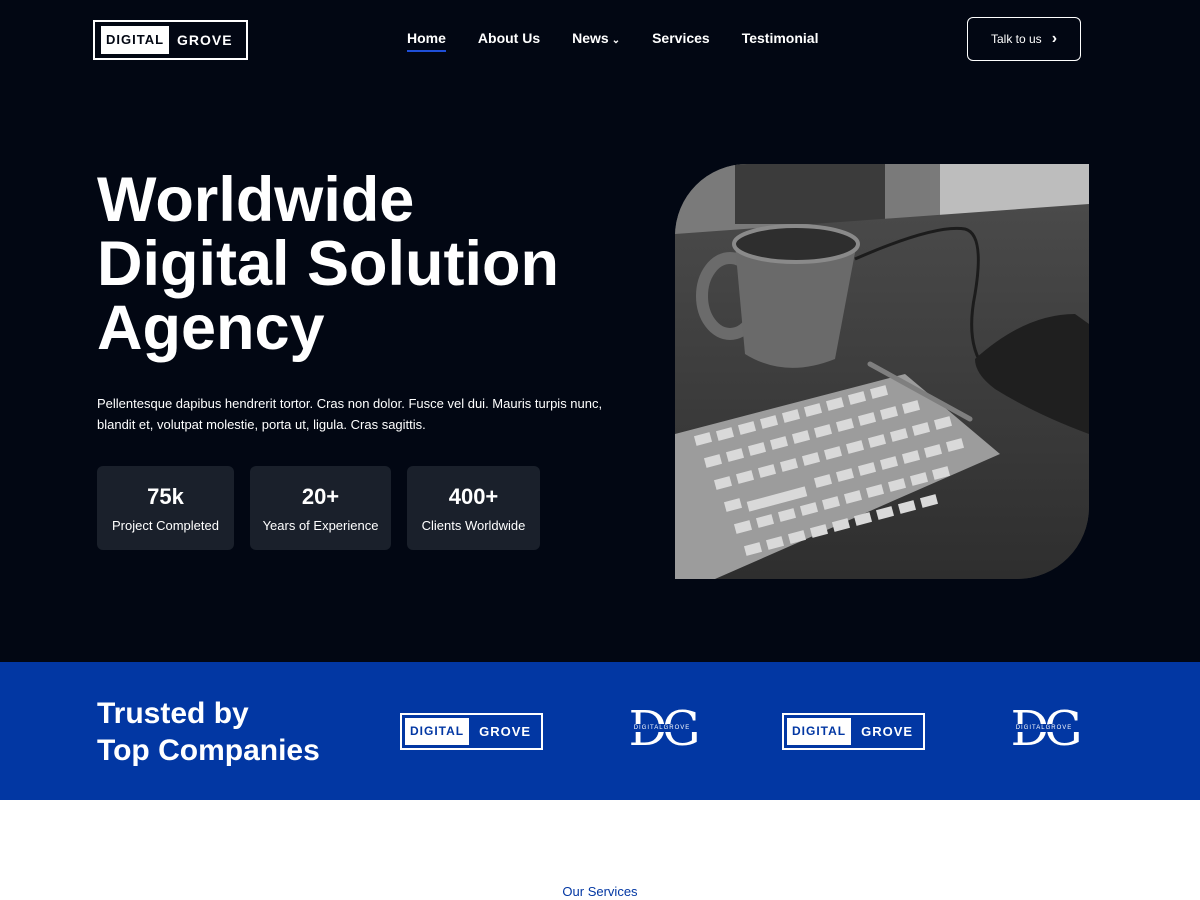  Describe the element at coordinates (681, 41) in the screenshot. I see `nav-item-services: Services` at that location.